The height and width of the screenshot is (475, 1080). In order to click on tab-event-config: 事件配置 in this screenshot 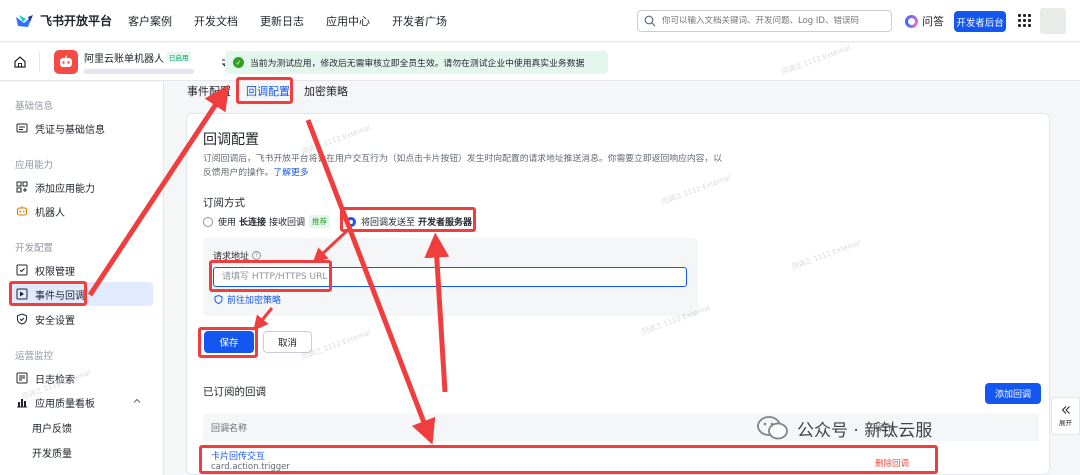, I will do `click(209, 91)`.